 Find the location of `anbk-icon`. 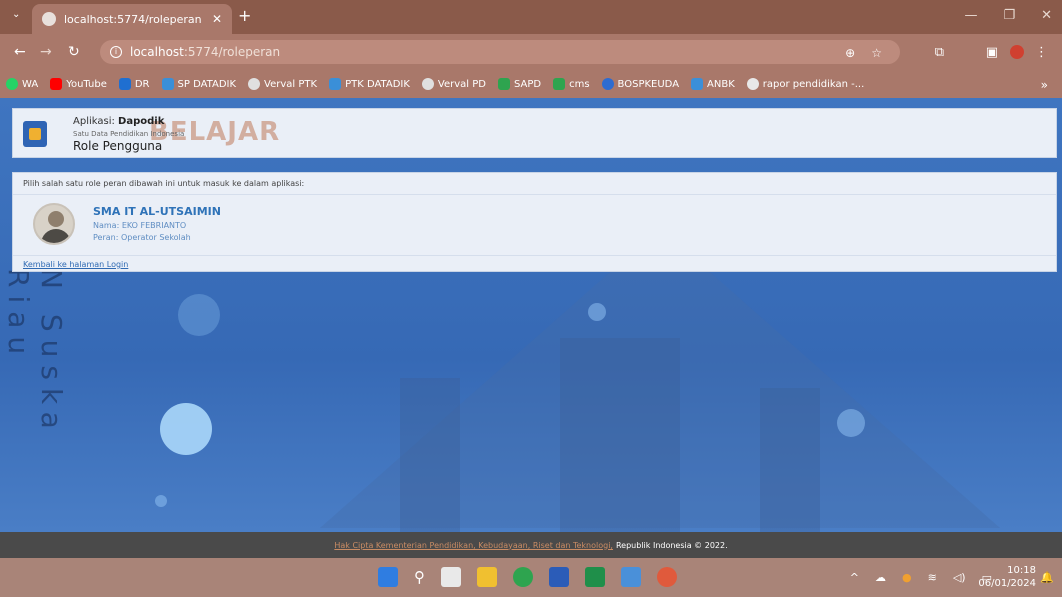

anbk-icon is located at coordinates (697, 84).